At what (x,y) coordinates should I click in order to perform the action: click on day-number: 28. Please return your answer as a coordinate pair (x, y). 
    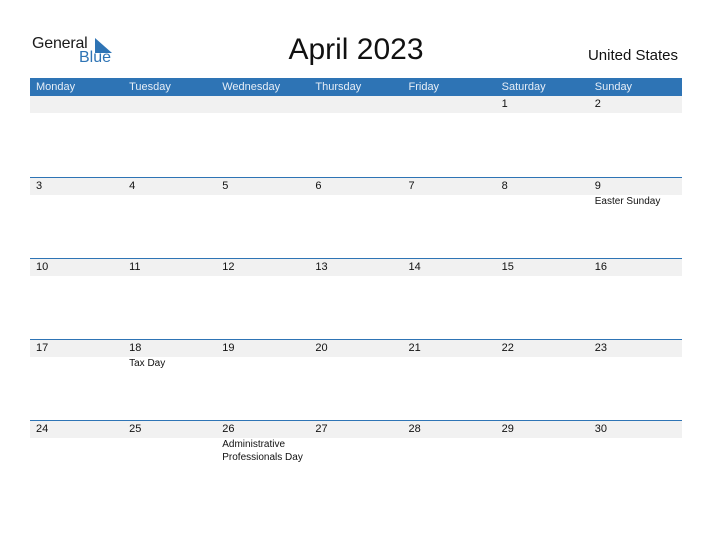
    Looking at the image, I should click on (414, 429).